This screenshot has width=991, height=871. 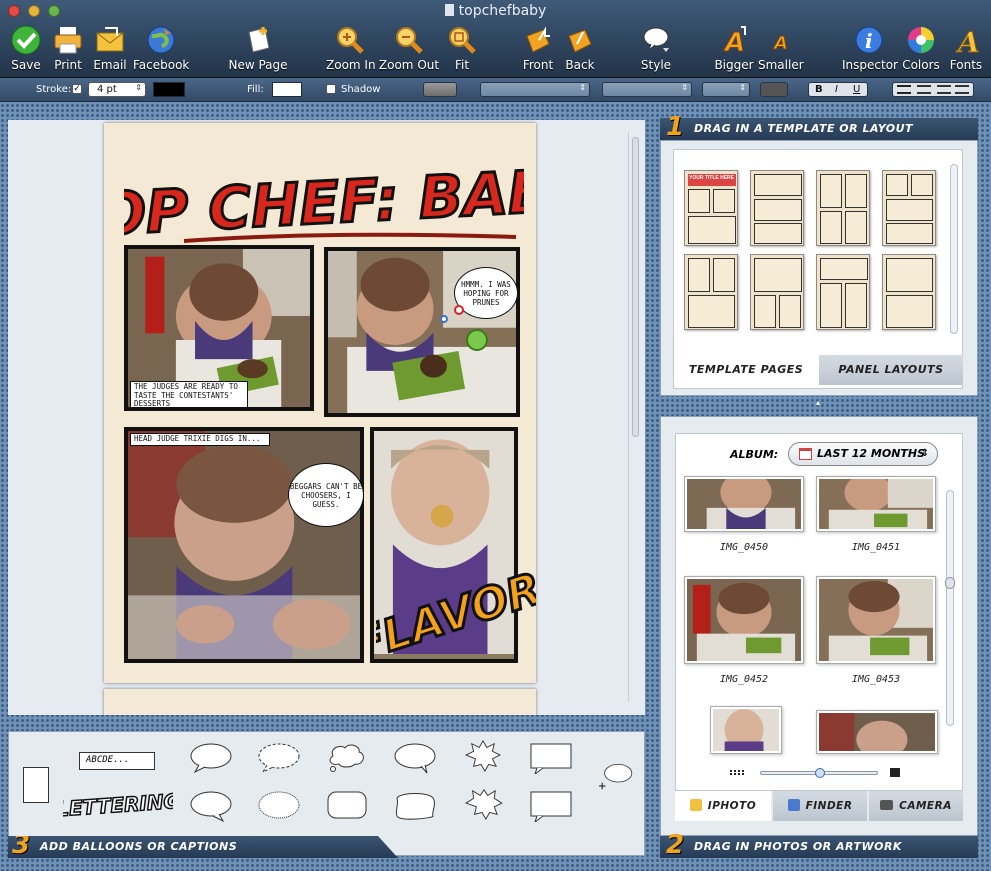 What do you see at coordinates (863, 454) in the screenshot?
I see `album-select: LAST 12 MONTHS ⇕` at bounding box center [863, 454].